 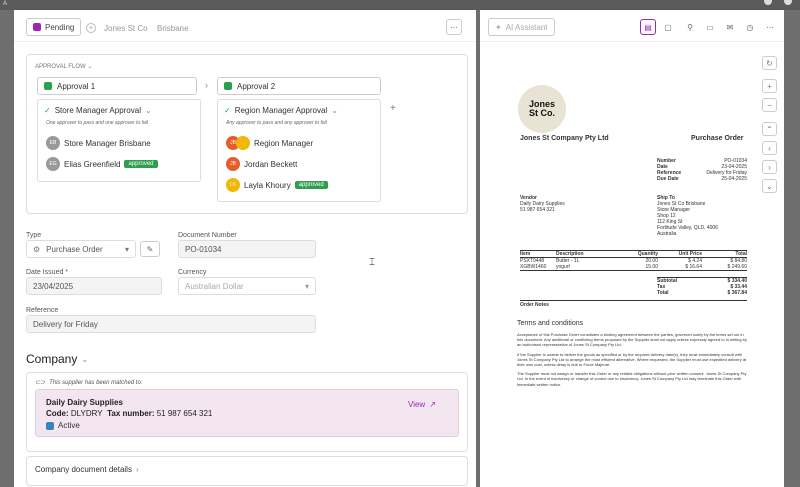 What do you see at coordinates (750, 27) in the screenshot?
I see `history-icon: ◷` at bounding box center [750, 27].